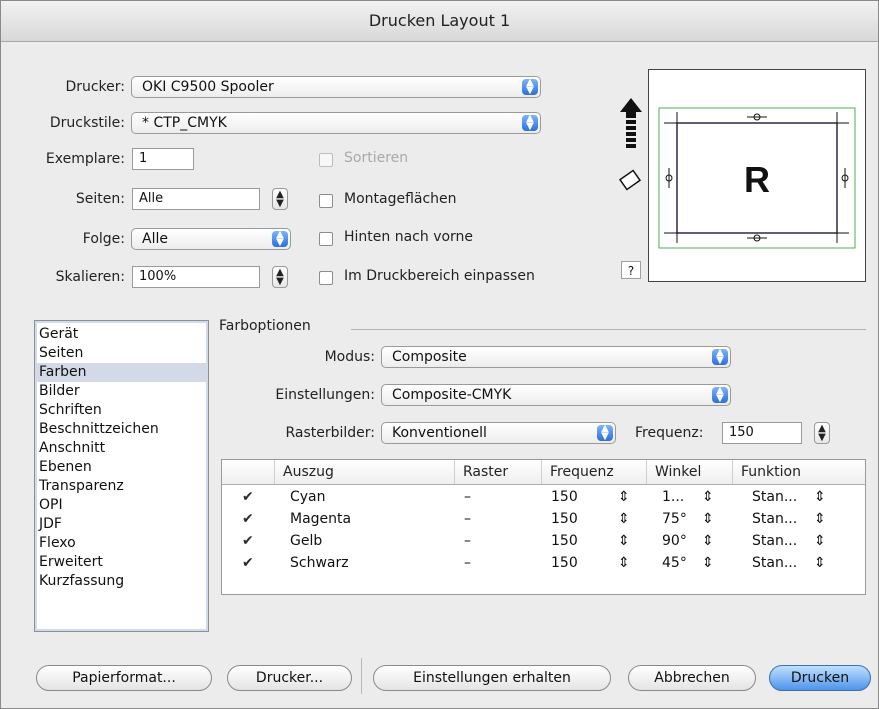 The height and width of the screenshot is (709, 879). I want to click on einpassen-checkbox, so click(326, 278).